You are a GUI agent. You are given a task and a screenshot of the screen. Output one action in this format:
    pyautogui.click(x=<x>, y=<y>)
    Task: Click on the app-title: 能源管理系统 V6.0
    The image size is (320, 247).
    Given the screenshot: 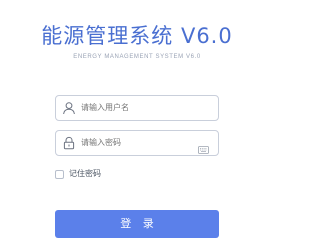 What is the action you would take?
    pyautogui.click(x=137, y=36)
    